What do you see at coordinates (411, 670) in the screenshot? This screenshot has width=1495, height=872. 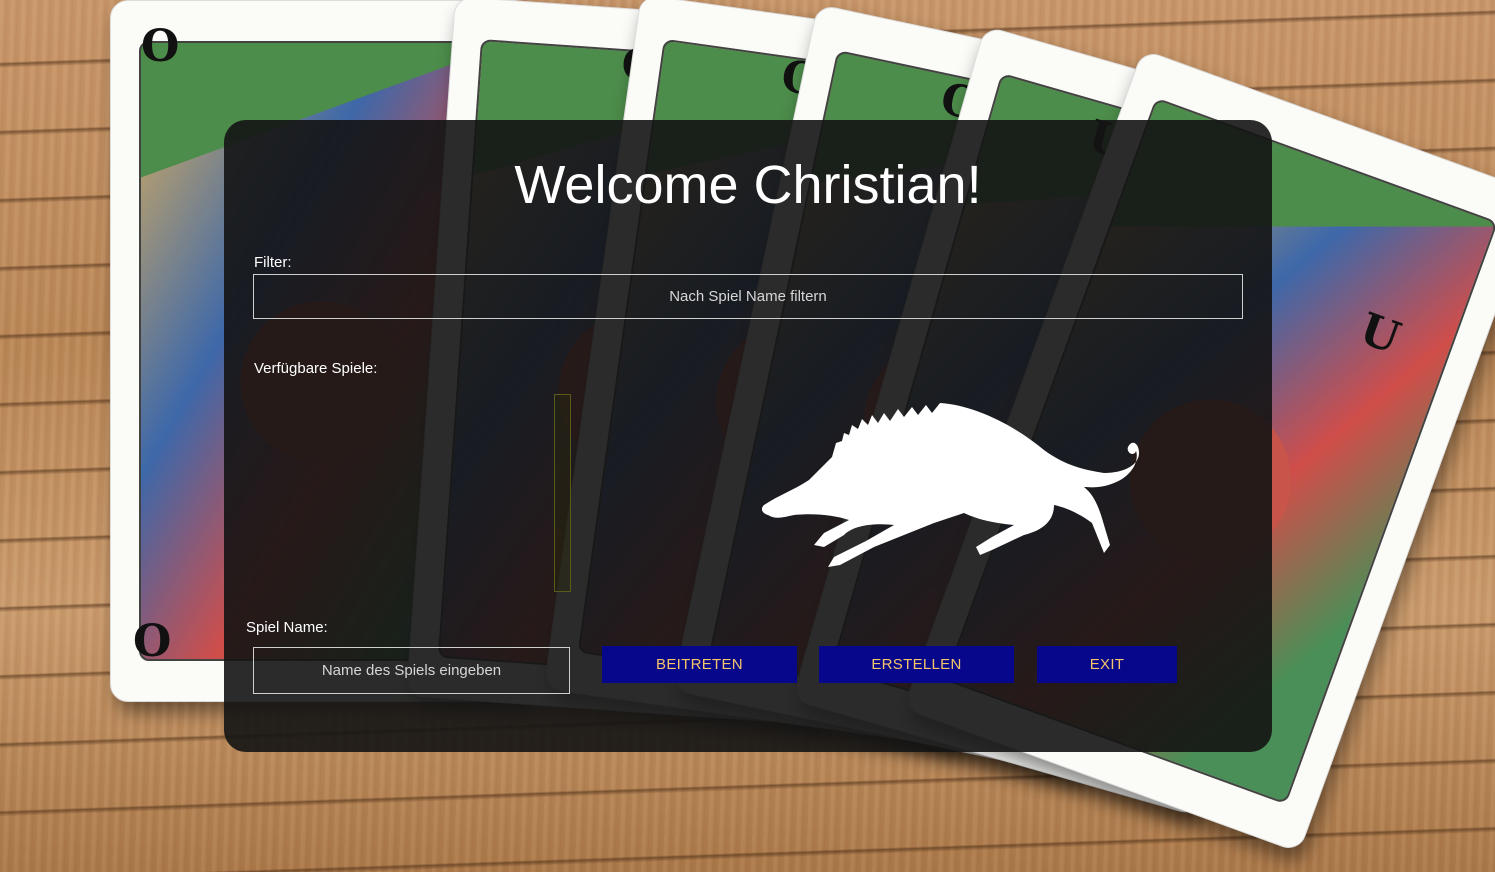 I see `game-name-input` at bounding box center [411, 670].